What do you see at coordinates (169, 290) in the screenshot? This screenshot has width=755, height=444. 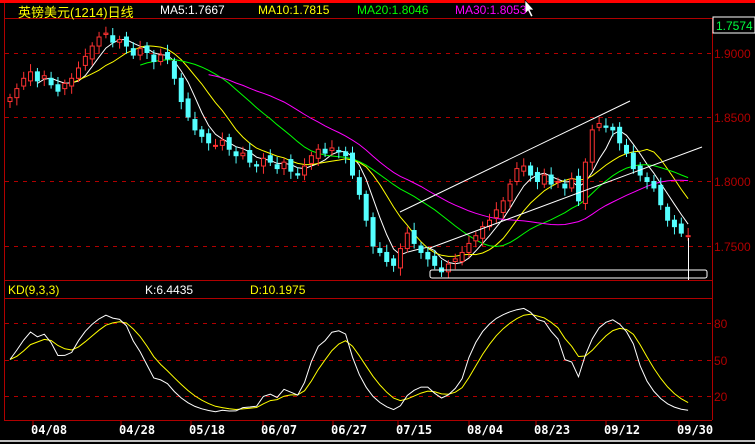 I see `kd-k-value: K:6.4435` at bounding box center [169, 290].